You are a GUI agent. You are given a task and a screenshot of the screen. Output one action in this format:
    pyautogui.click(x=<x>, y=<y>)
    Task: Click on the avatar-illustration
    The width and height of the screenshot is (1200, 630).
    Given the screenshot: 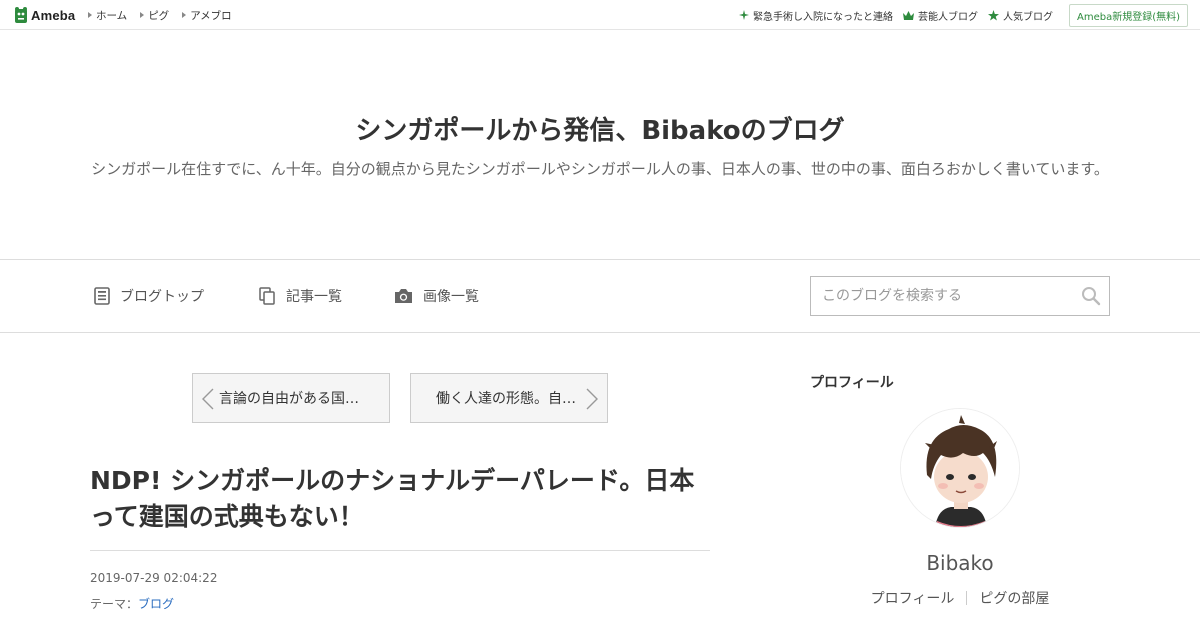 What is the action you would take?
    pyautogui.click(x=960, y=468)
    